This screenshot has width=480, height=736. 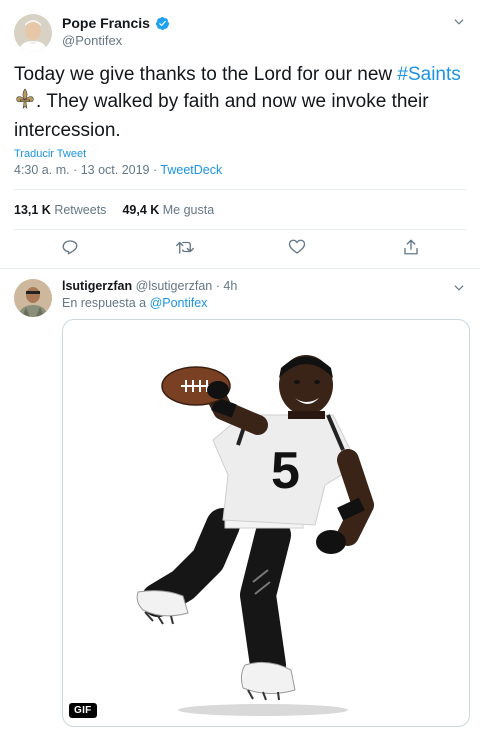 I want to click on heart-icon, so click(x=298, y=248).